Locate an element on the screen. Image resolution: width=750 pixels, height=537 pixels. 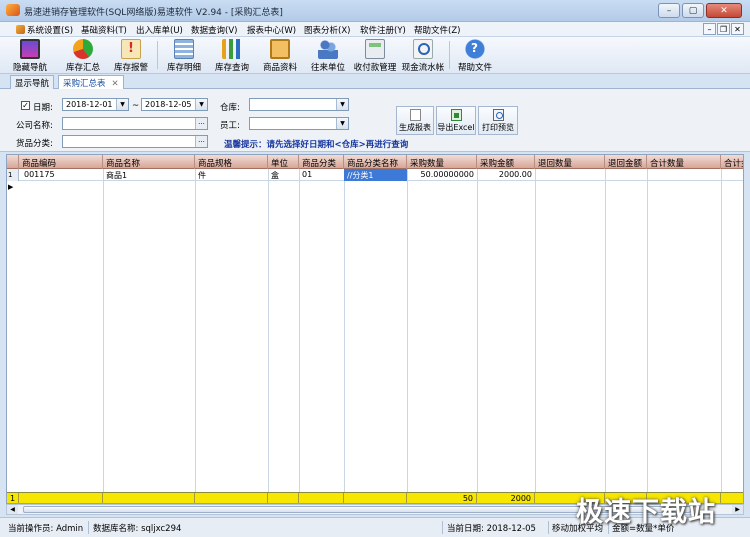
menu-basic-data: 基础资料(T) is located at coordinates (104, 30).